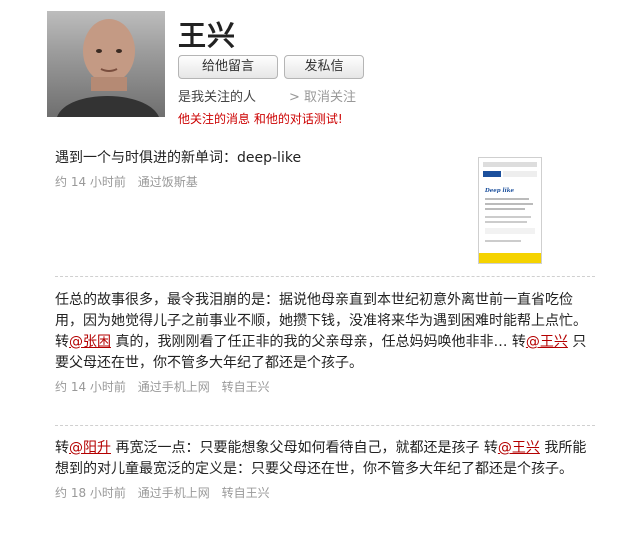 This screenshot has height=549, width=640. I want to click on post-text-segment: 转, so click(62, 448).